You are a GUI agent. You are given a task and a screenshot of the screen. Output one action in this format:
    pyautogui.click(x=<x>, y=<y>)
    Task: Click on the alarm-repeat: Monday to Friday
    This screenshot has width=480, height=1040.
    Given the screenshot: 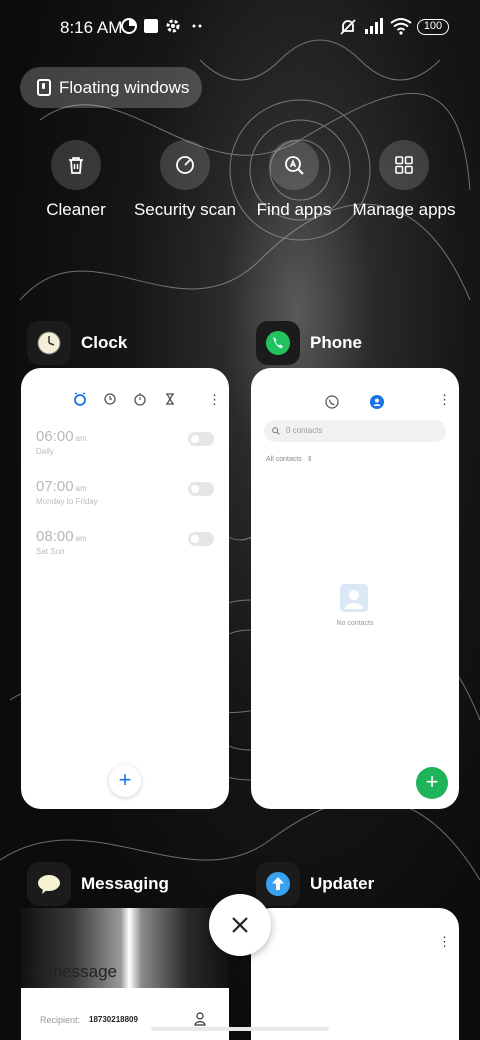 What is the action you would take?
    pyautogui.click(x=67, y=501)
    